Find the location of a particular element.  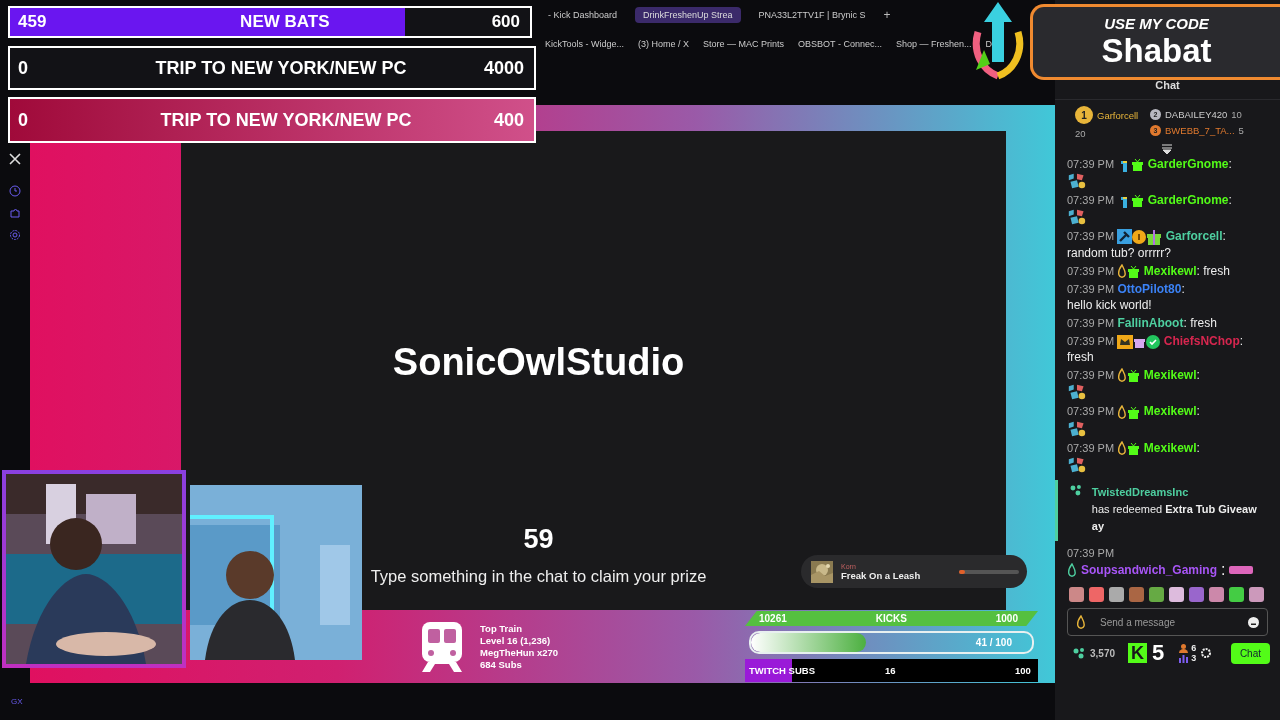

message-author: Soupsandwich_Gaming is located at coordinates (1149, 570).